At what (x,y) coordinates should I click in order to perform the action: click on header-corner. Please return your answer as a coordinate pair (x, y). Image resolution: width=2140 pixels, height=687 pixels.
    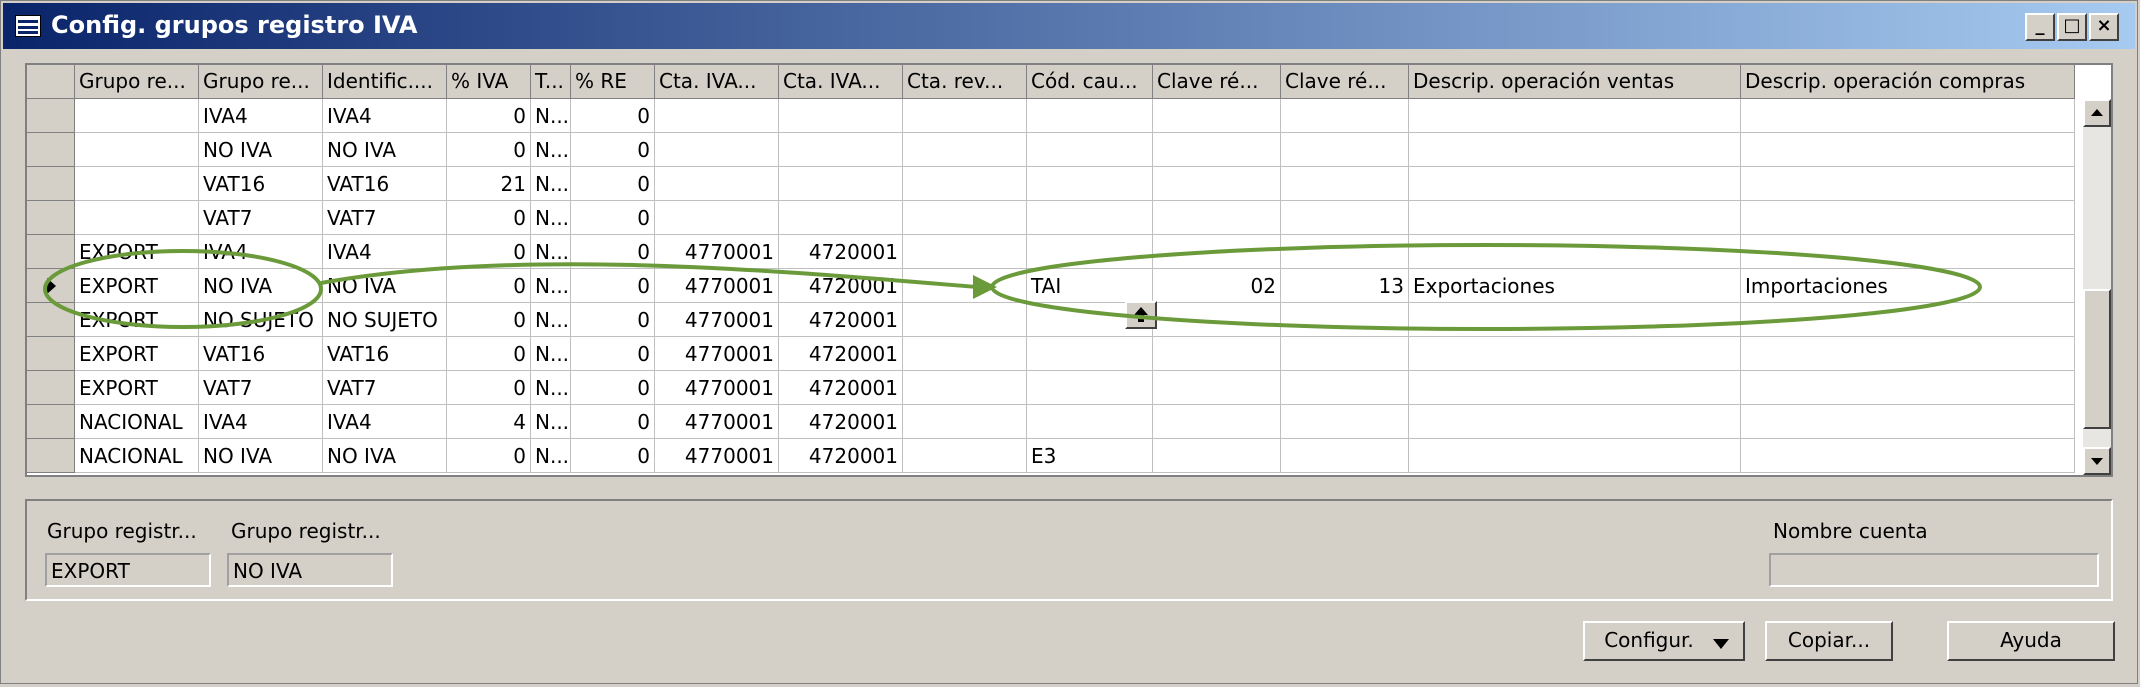
    Looking at the image, I should click on (51, 82).